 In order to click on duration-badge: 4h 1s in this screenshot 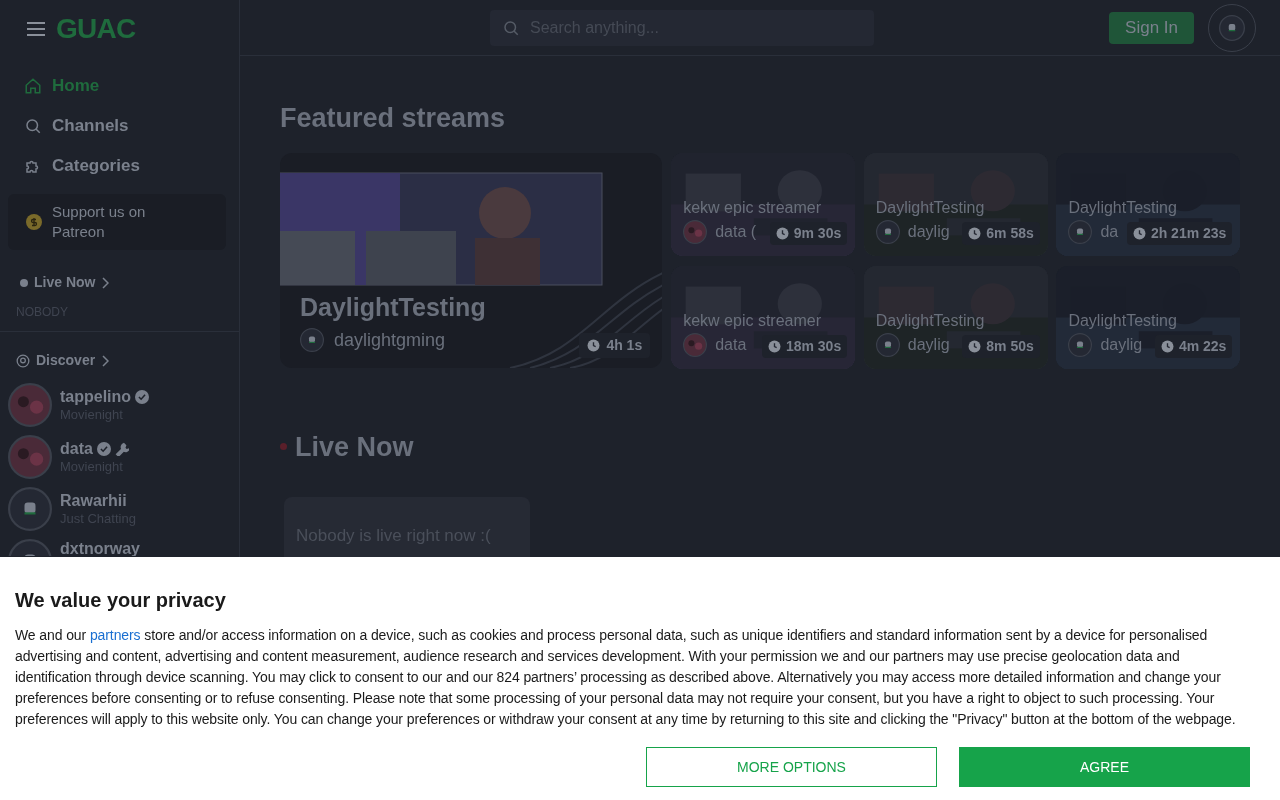, I will do `click(615, 345)`.